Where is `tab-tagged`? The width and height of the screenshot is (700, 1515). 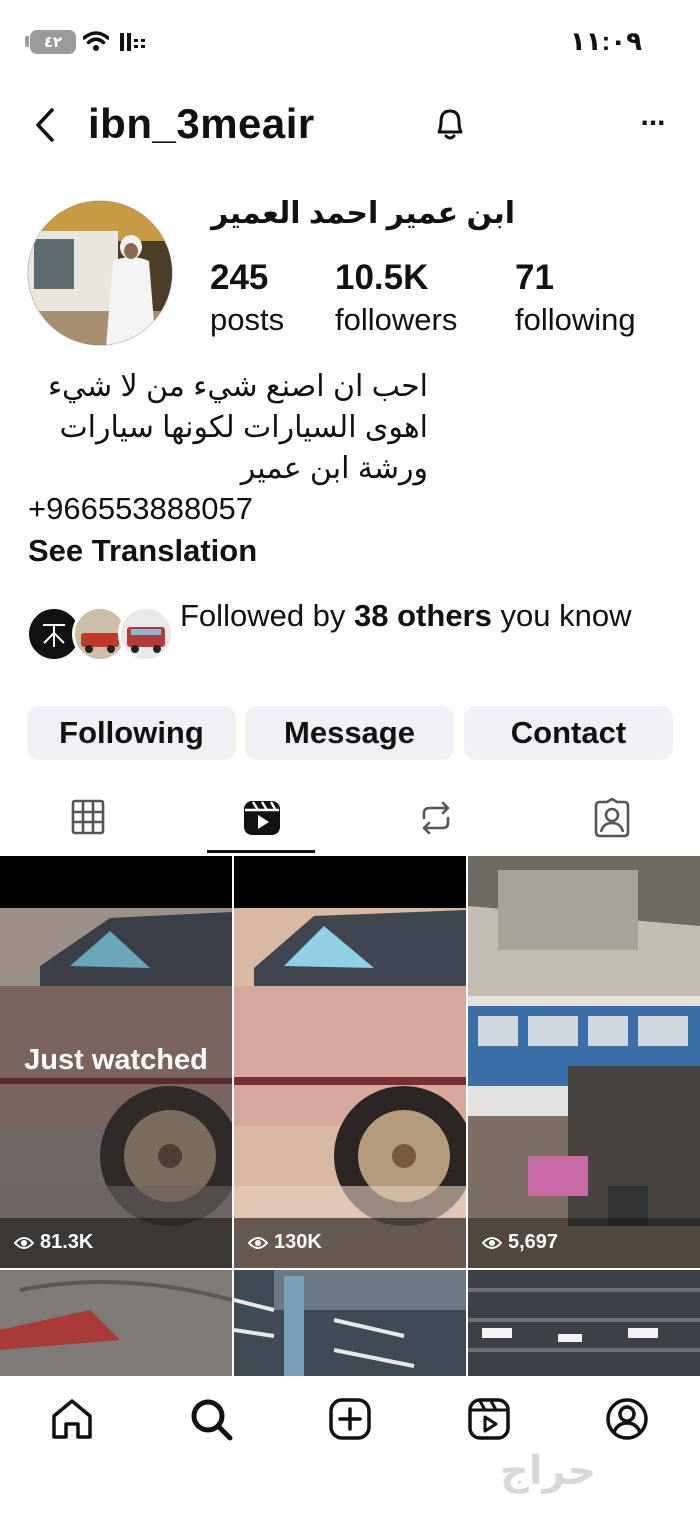 tab-tagged is located at coordinates (611, 822).